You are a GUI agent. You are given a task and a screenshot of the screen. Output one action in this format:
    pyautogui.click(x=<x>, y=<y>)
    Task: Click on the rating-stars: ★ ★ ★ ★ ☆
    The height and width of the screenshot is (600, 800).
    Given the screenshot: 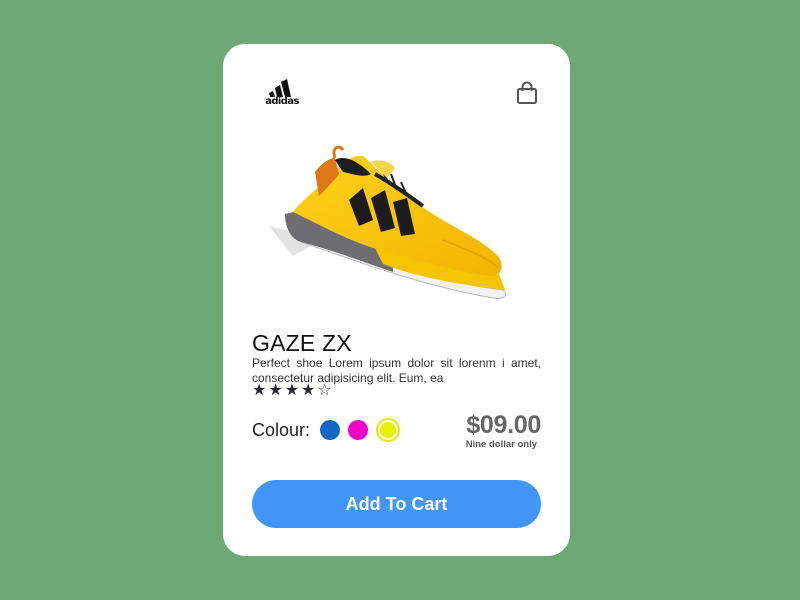 What is the action you would take?
    pyautogui.click(x=292, y=391)
    